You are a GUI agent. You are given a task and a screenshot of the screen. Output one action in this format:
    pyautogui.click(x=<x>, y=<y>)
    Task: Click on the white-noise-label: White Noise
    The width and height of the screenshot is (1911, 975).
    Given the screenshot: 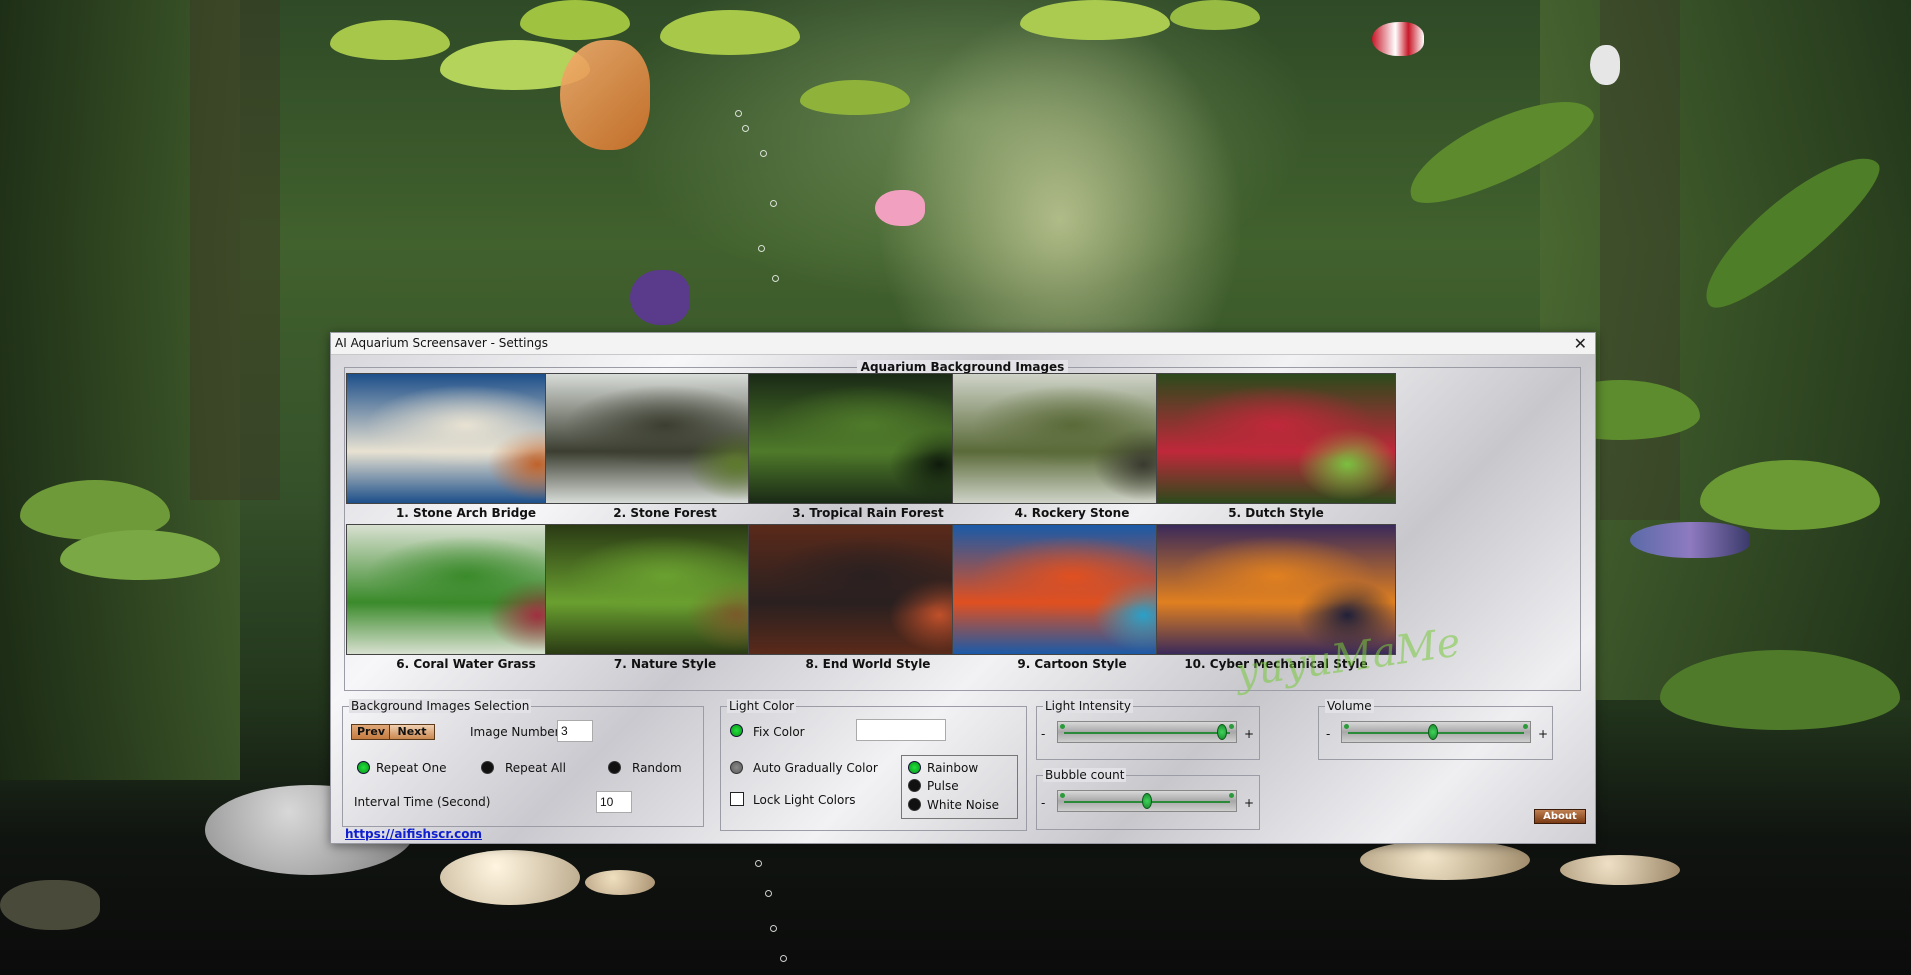 What is the action you would take?
    pyautogui.click(x=963, y=805)
    